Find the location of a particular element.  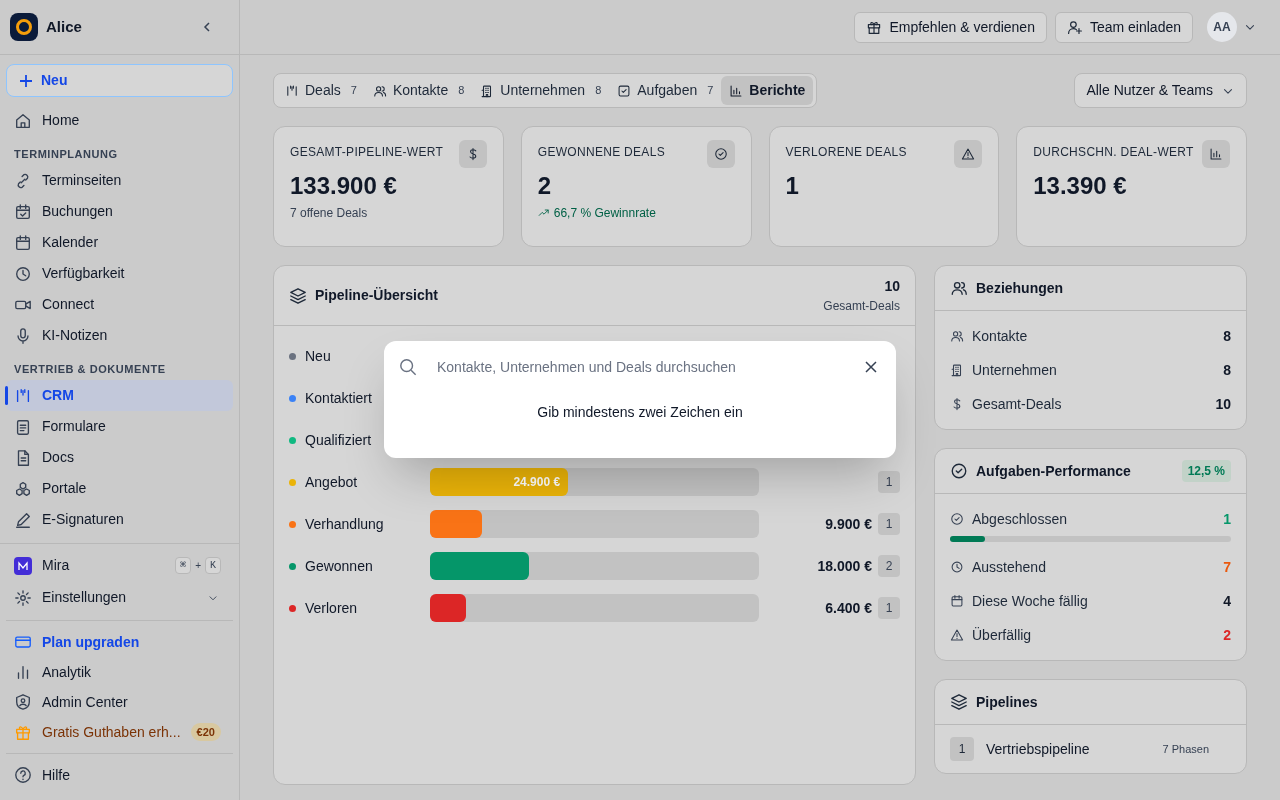

nav-item: Verfügbarkeit is located at coordinates (119, 273).